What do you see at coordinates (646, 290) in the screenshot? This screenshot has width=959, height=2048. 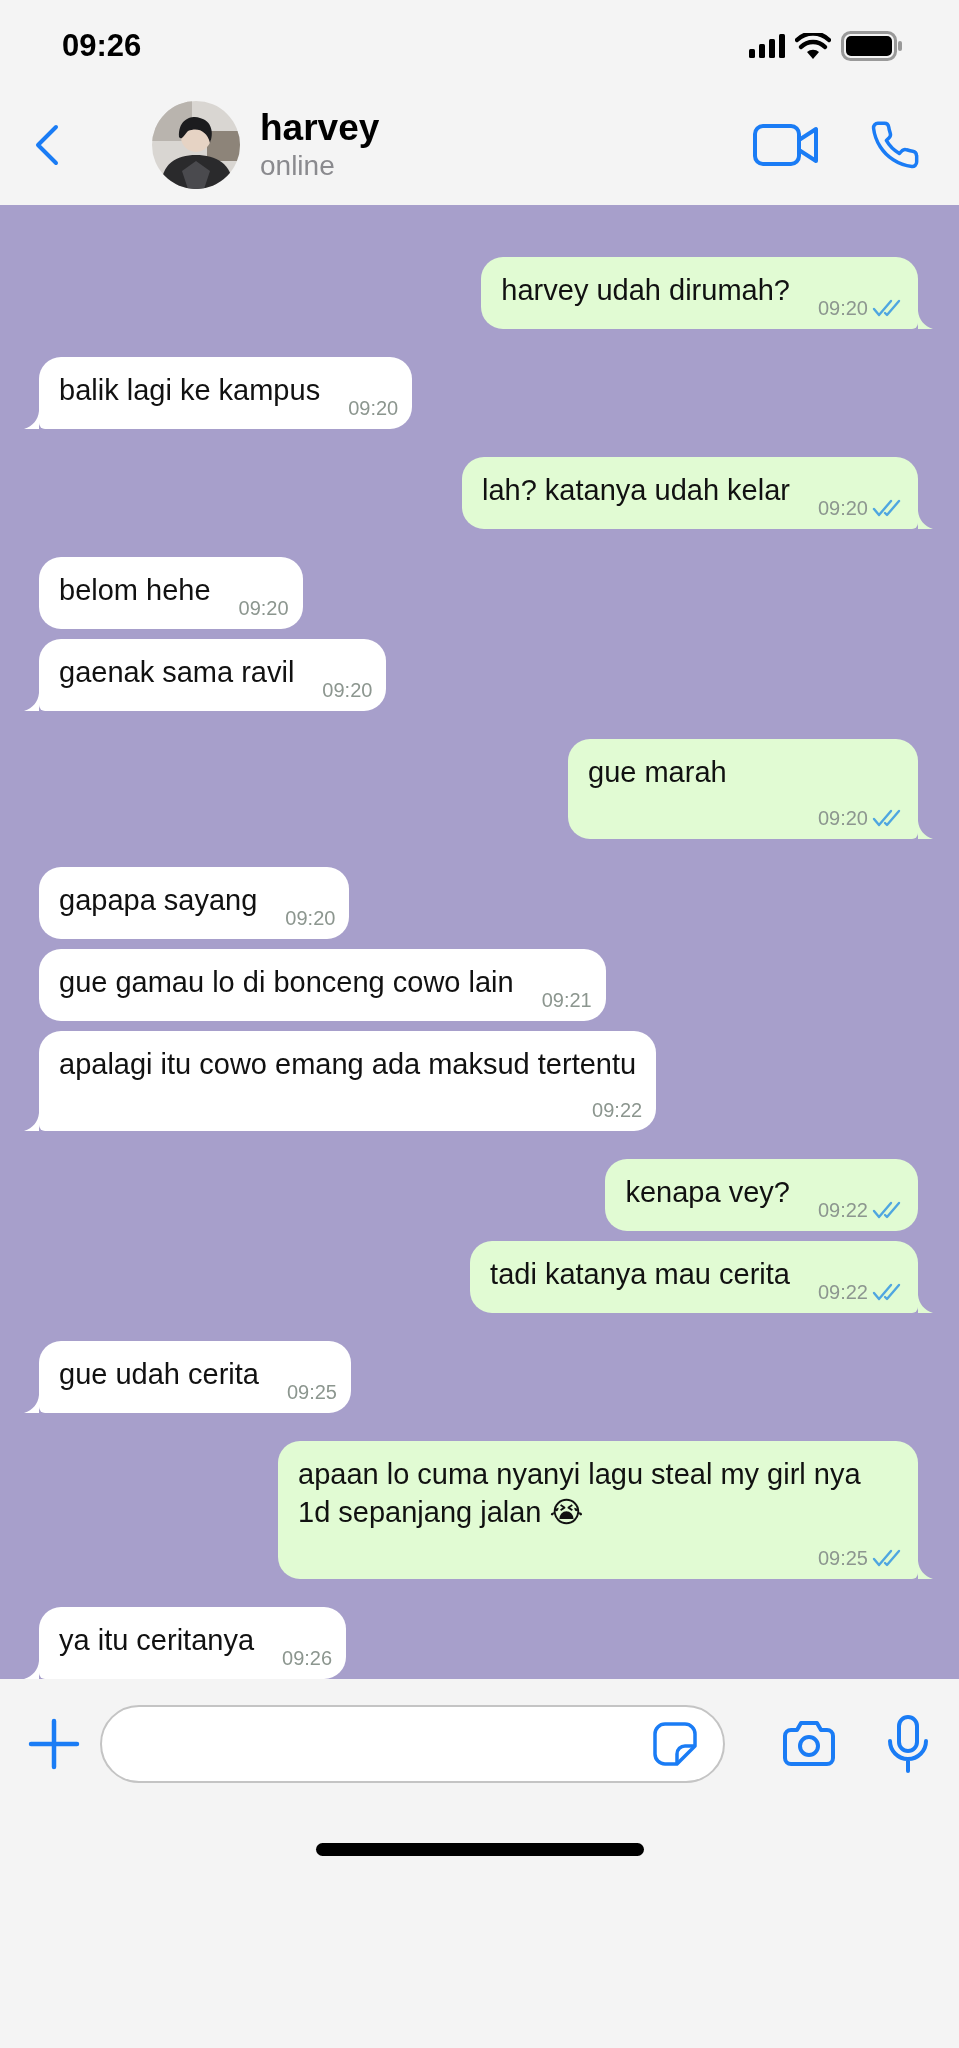 I see `message-text: harvey udah dirumah?` at bounding box center [646, 290].